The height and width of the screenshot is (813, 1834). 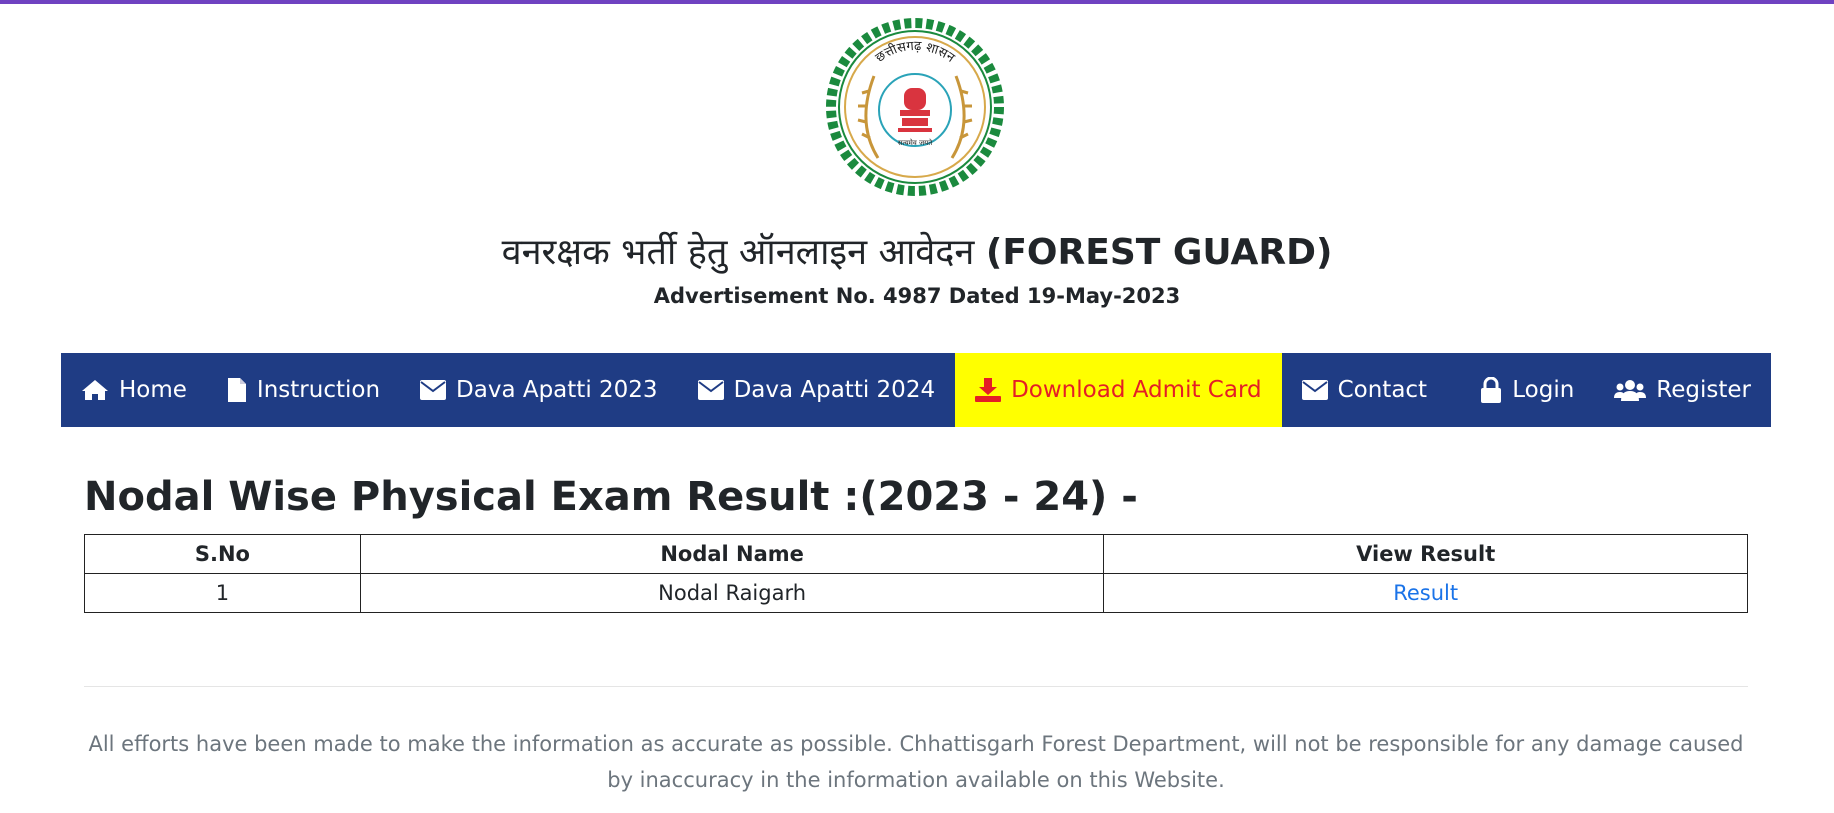 I want to click on nav-dava-apatti-2024: Dava Apatti 2024, so click(x=817, y=390).